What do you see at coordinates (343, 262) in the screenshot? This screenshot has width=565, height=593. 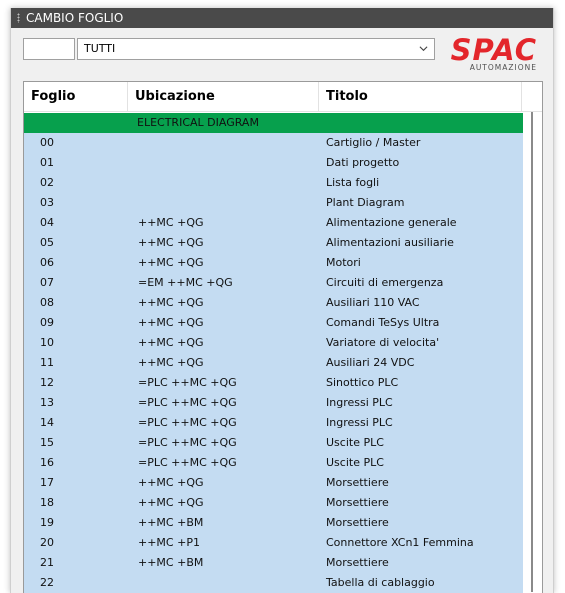 I see `cell-titolo: Motori` at bounding box center [343, 262].